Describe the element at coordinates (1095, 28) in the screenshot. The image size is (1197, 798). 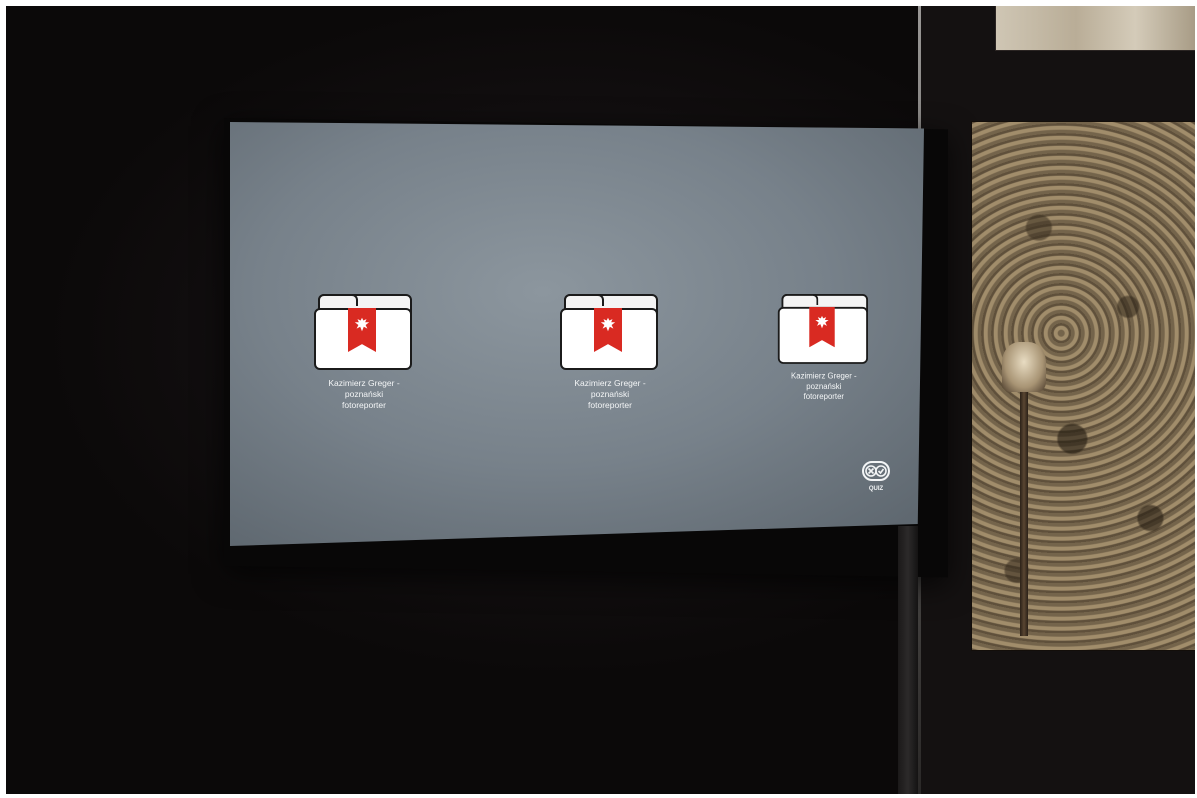
I see `photo-print-top` at that location.